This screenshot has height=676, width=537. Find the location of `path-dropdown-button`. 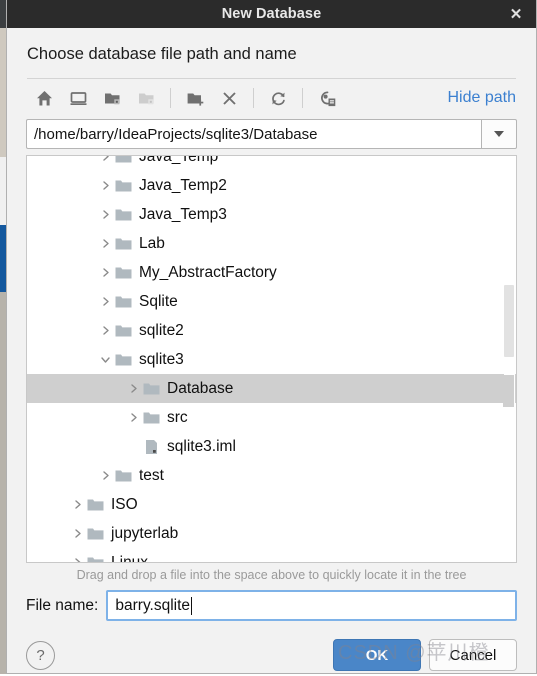

path-dropdown-button is located at coordinates (499, 134).